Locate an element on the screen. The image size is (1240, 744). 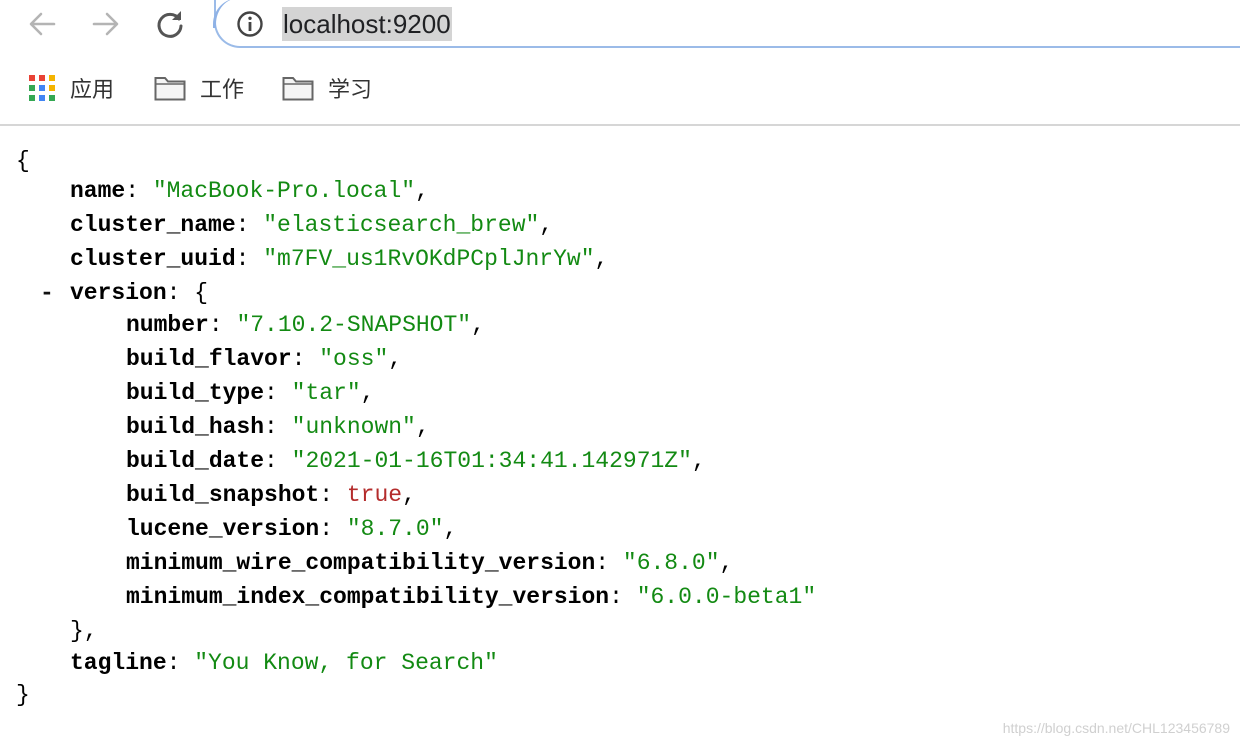
browser-toolbar: localhost:9200 is located at coordinates (620, 26).